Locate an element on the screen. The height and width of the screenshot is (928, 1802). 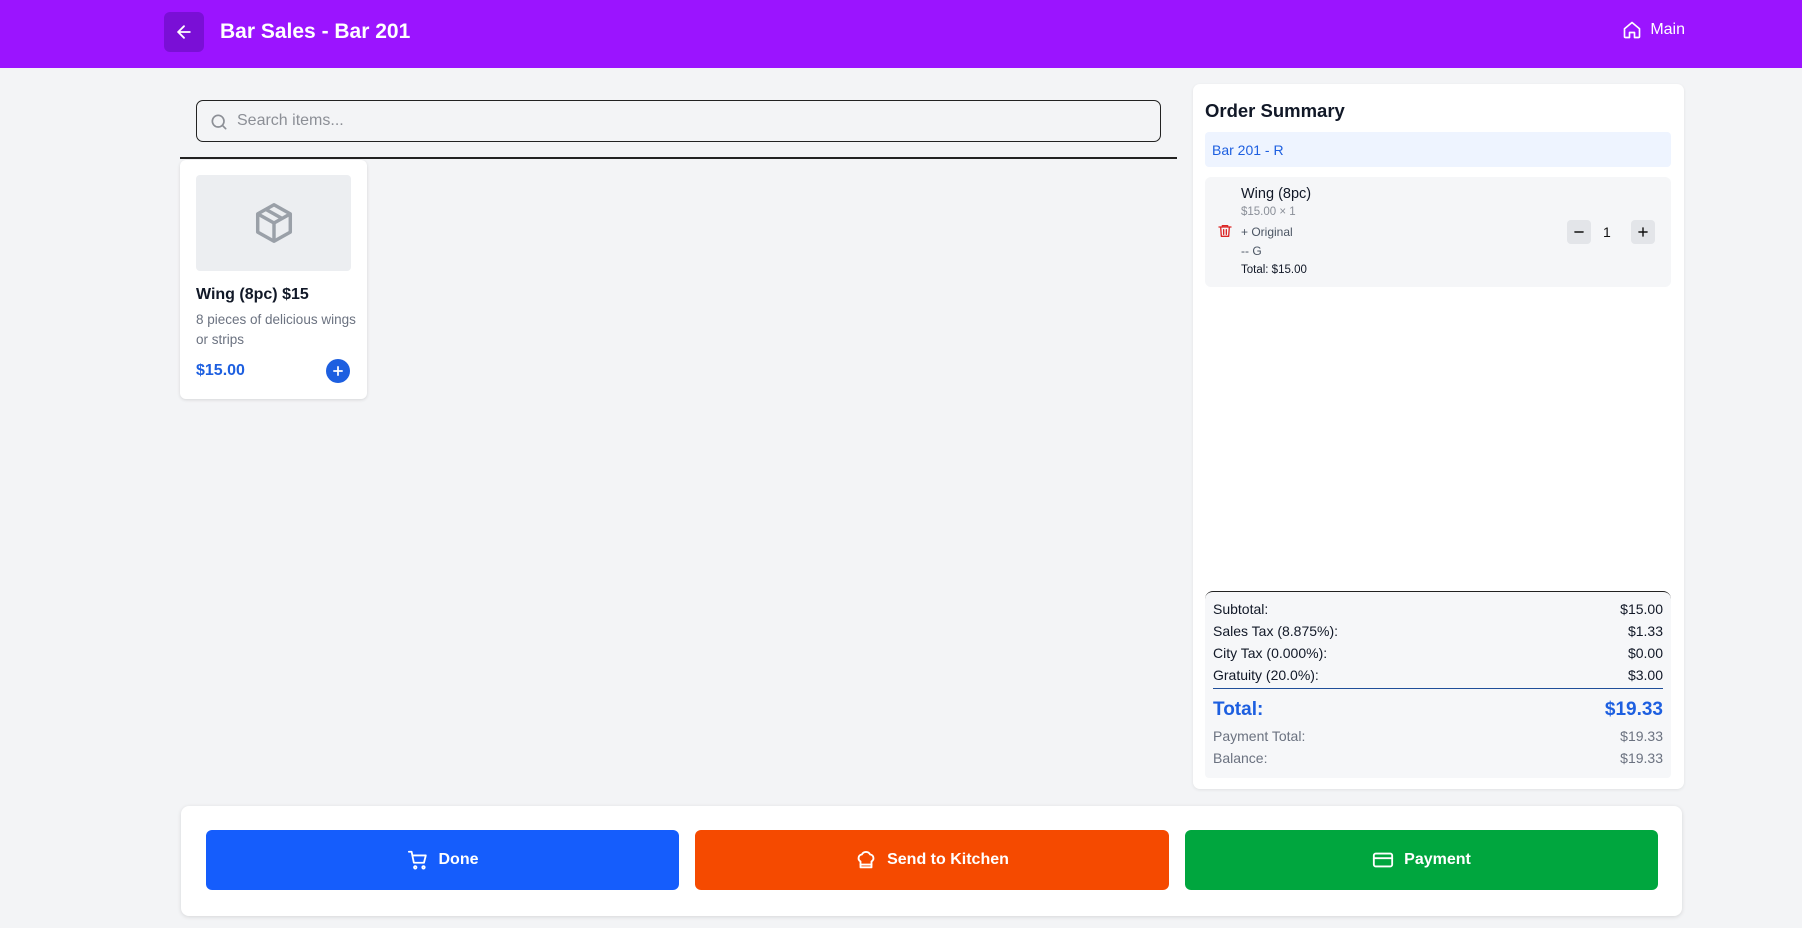
product-image-placeholder is located at coordinates (273, 223).